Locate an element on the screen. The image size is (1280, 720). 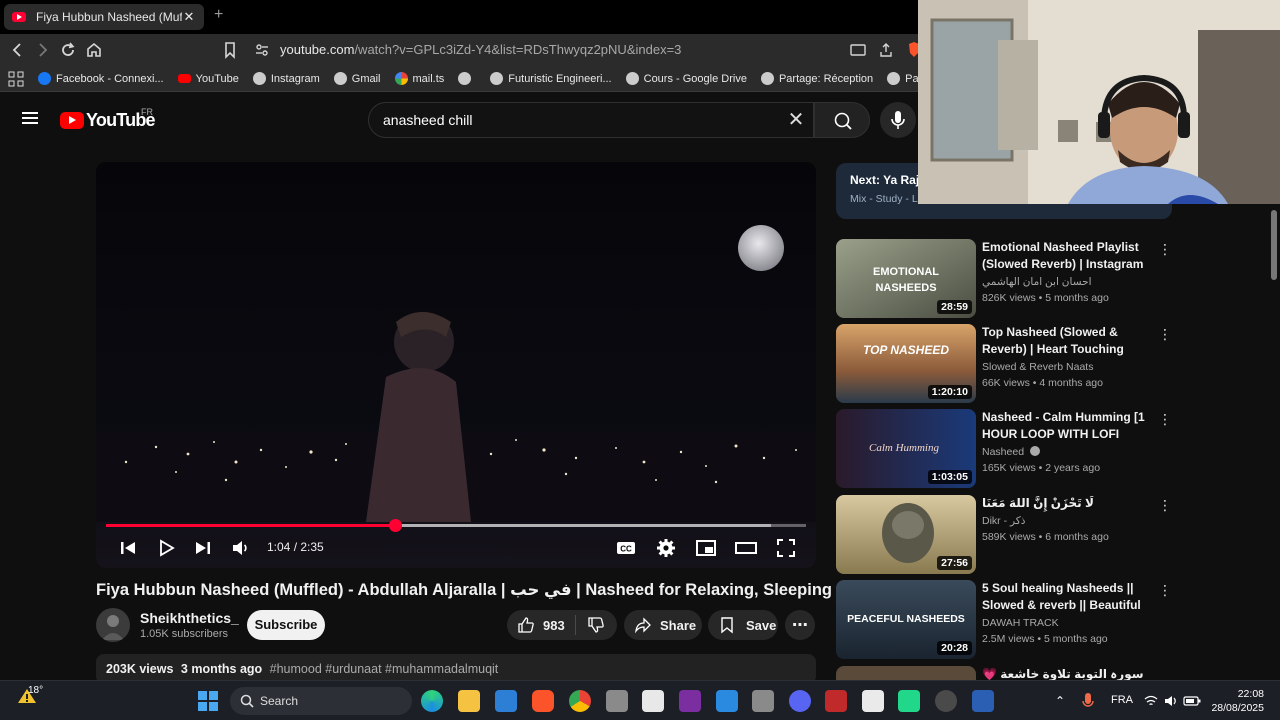
voice-search-button is located at coordinates (898, 120).